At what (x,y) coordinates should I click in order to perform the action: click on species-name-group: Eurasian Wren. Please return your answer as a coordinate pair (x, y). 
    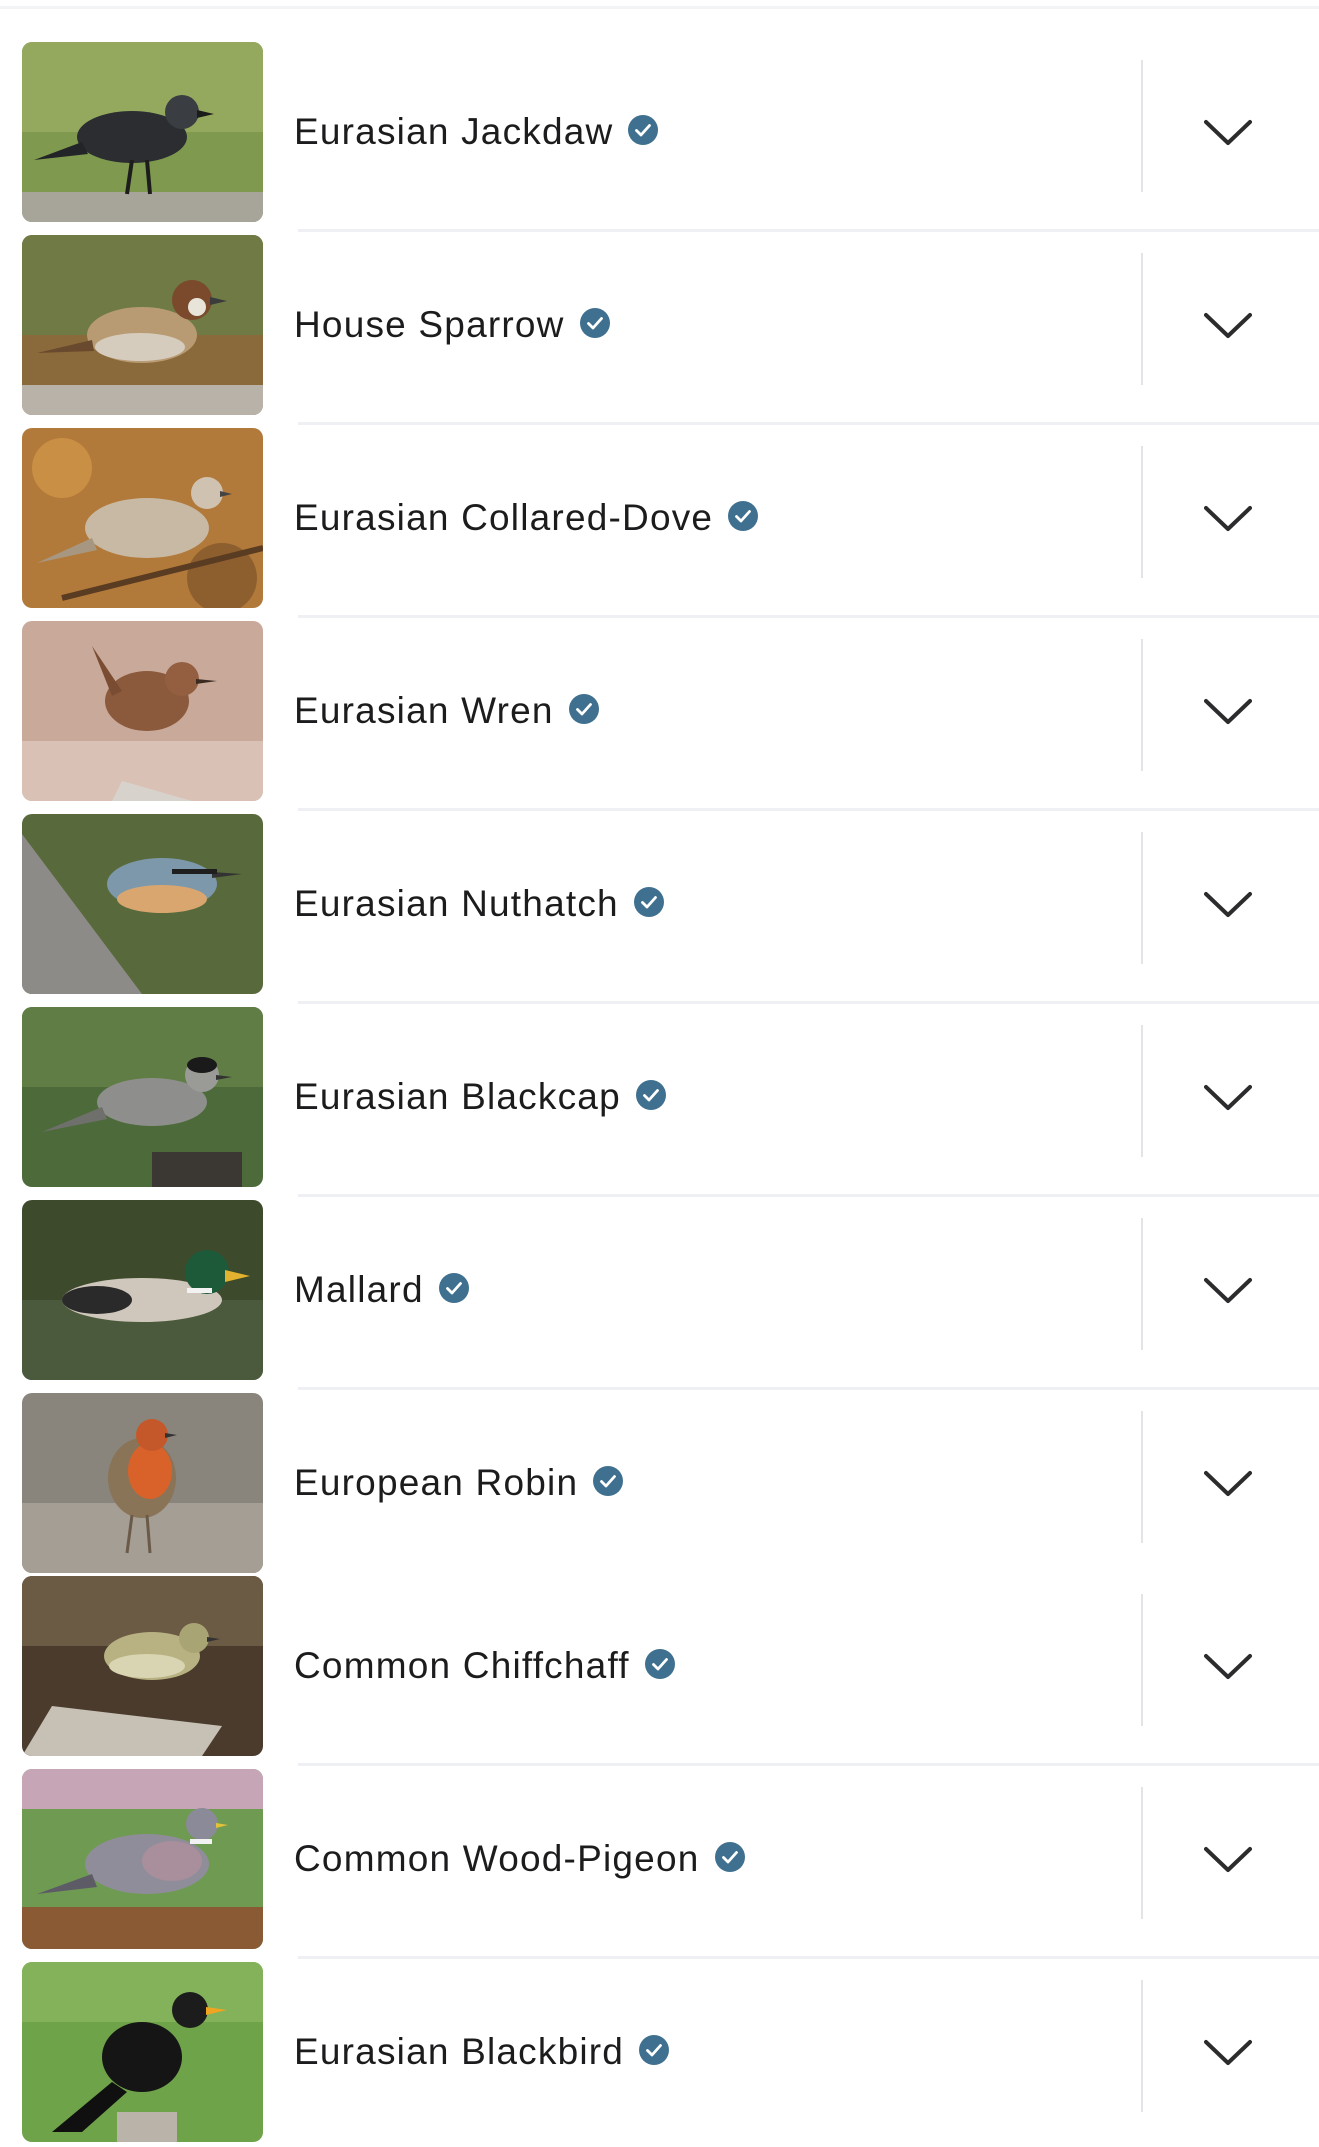
    Looking at the image, I should click on (446, 711).